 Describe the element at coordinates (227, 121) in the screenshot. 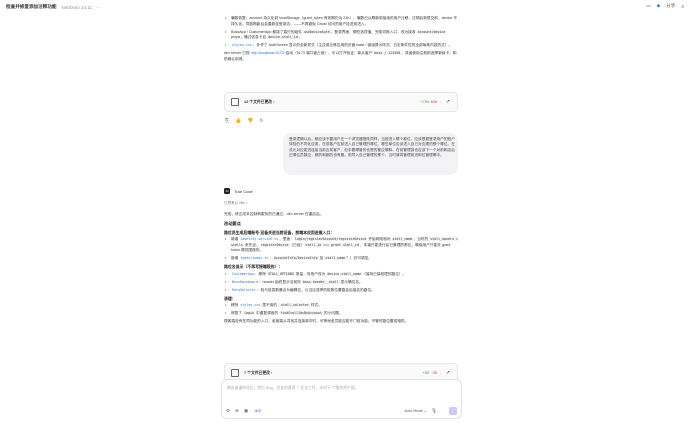

I see `copy-icon: ⎘` at that location.